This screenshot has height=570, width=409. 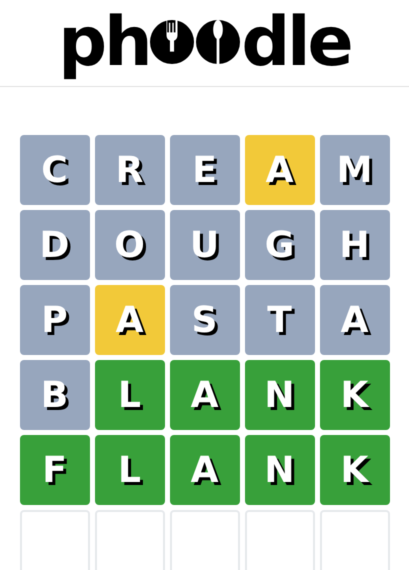 What do you see at coordinates (172, 42) in the screenshot?
I see `fork-icon` at bounding box center [172, 42].